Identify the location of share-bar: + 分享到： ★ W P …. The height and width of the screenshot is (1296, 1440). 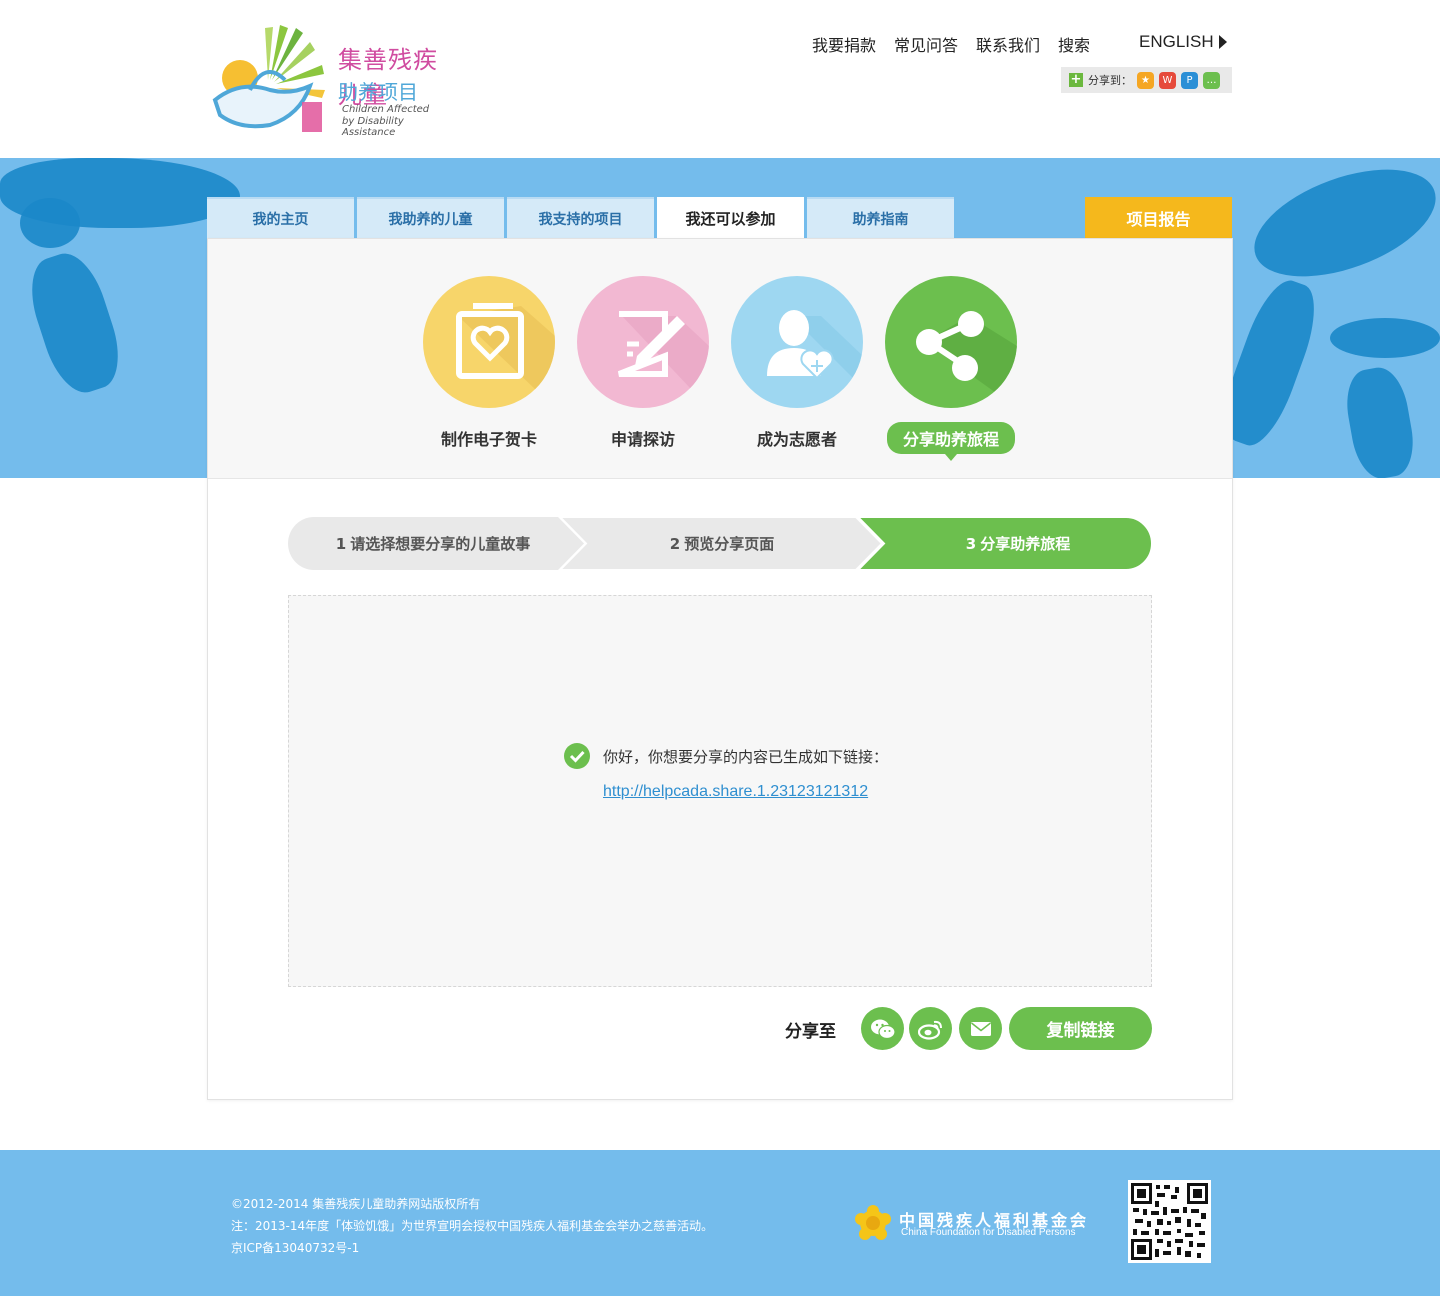
(1146, 80).